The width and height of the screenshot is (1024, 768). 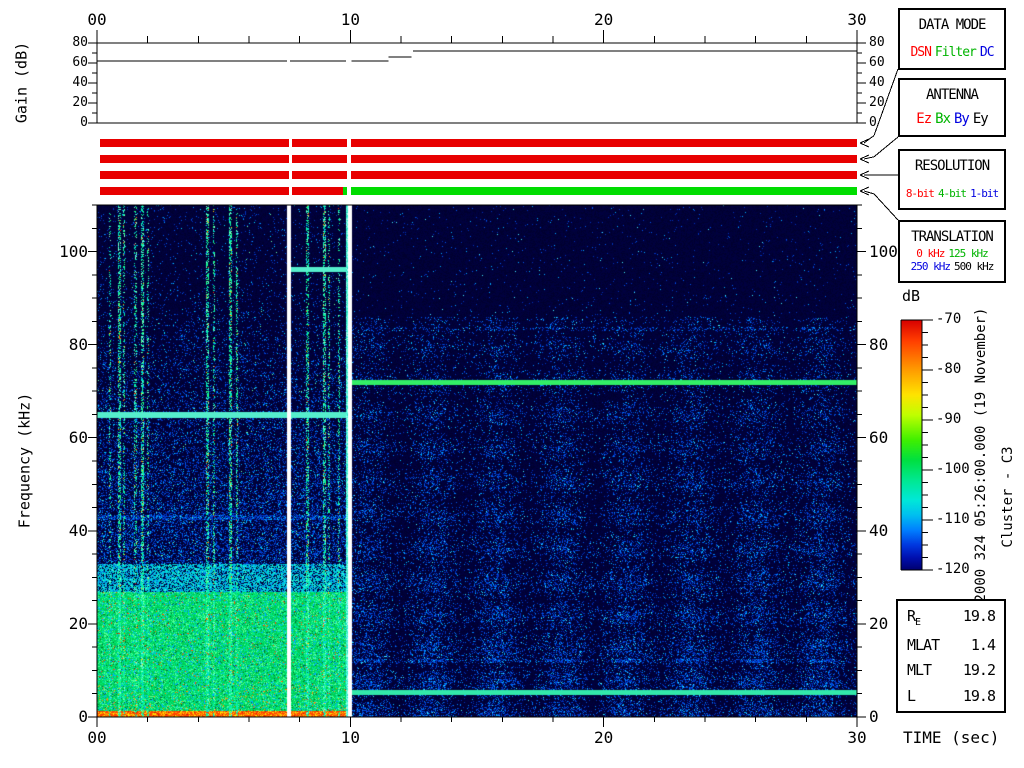 I want to click on info-box-value-row: DSN Filter DC, so click(x=952, y=52).